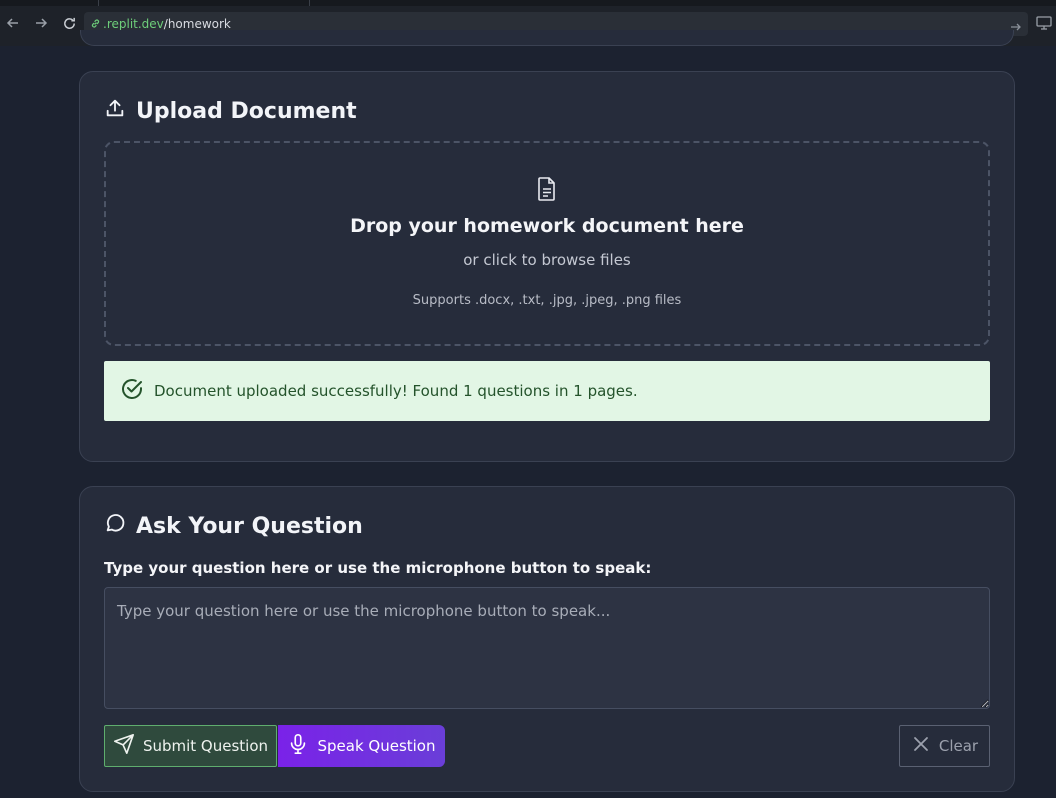  Describe the element at coordinates (376, 746) in the screenshot. I see `speak-question-label: Speak Question` at that location.